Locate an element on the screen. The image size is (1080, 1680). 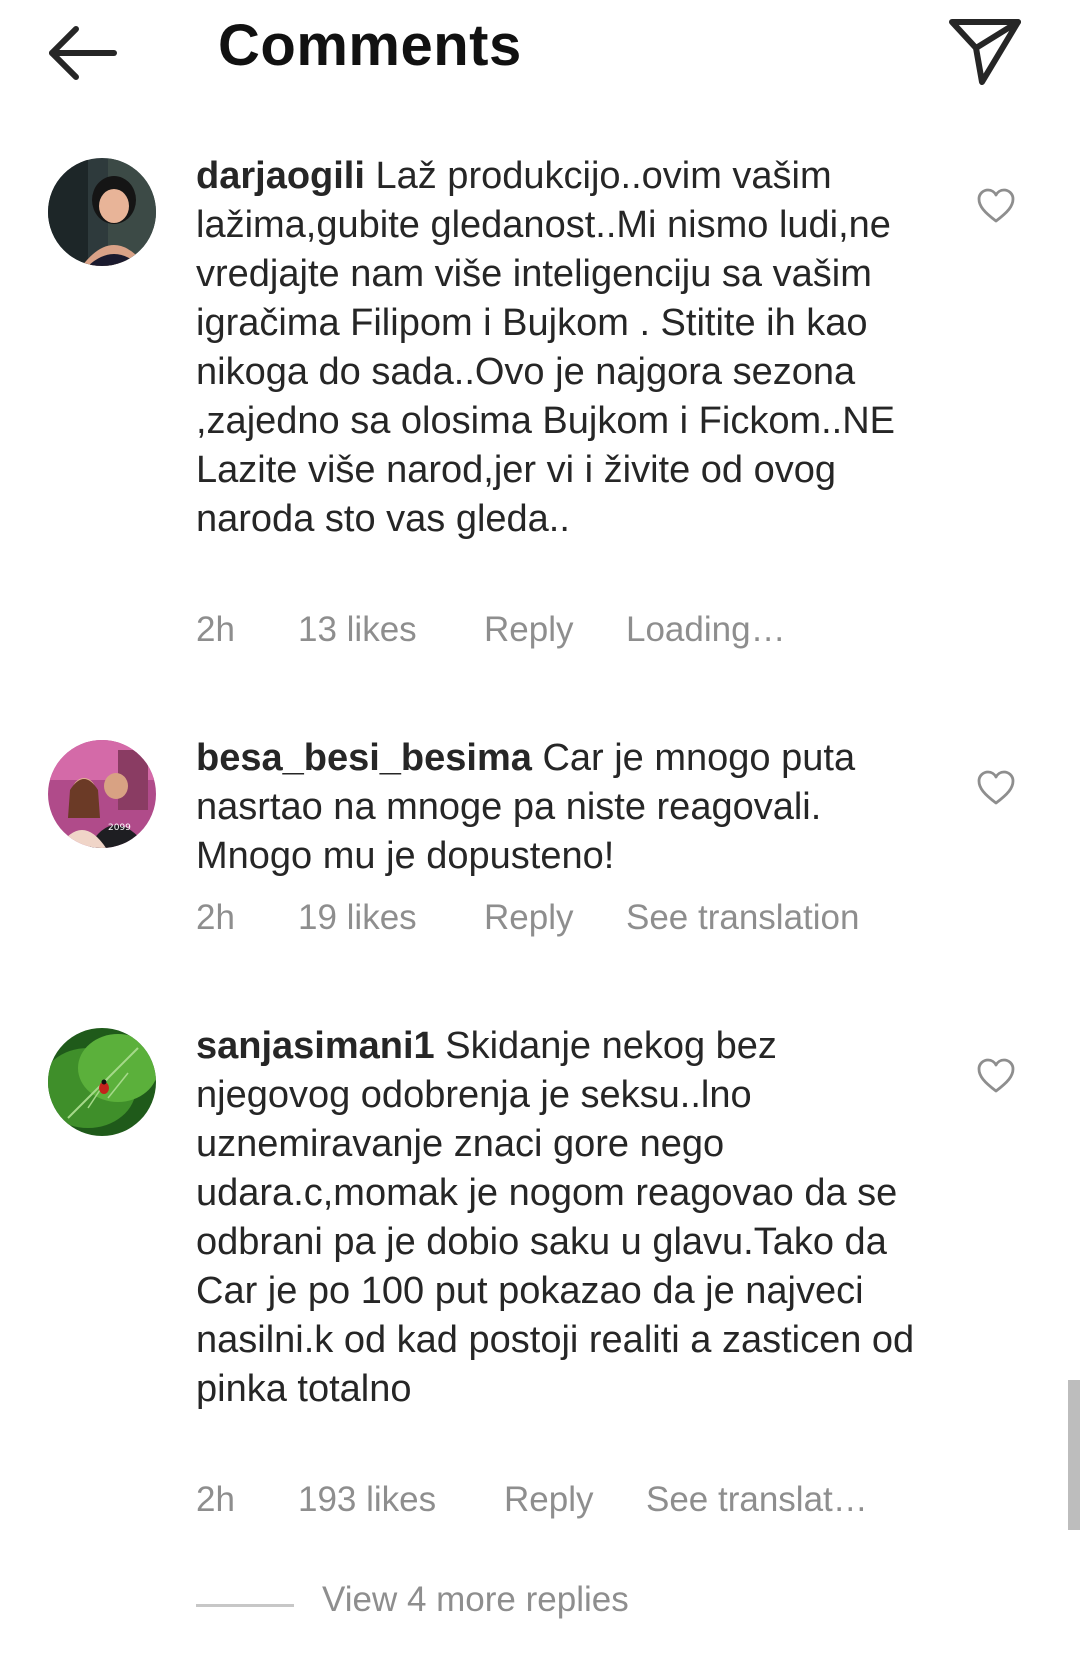
comment-username: sanjasimani1 is located at coordinates (315, 1046).